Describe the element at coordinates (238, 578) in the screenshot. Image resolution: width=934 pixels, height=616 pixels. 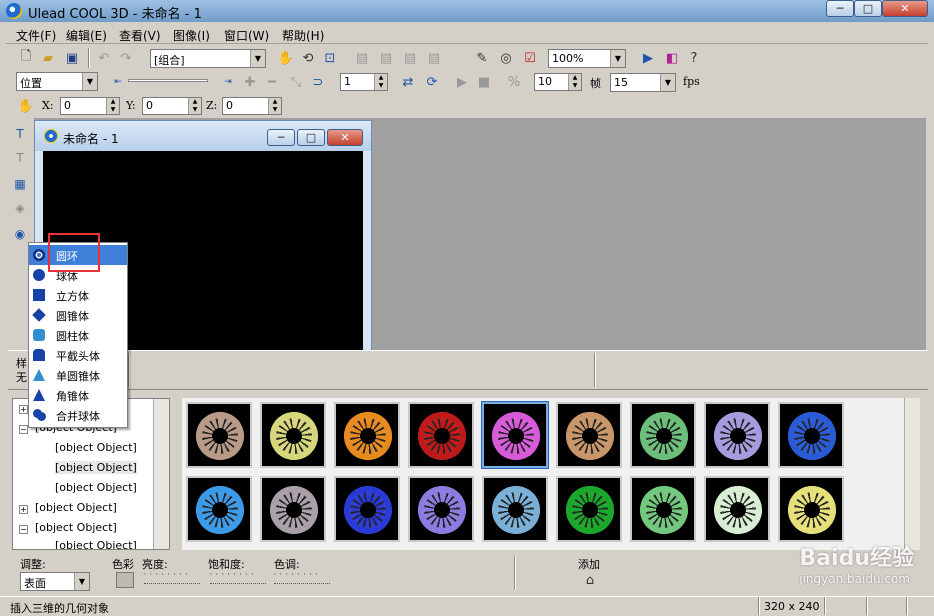
I see `saturation-slider: ''''''''` at that location.